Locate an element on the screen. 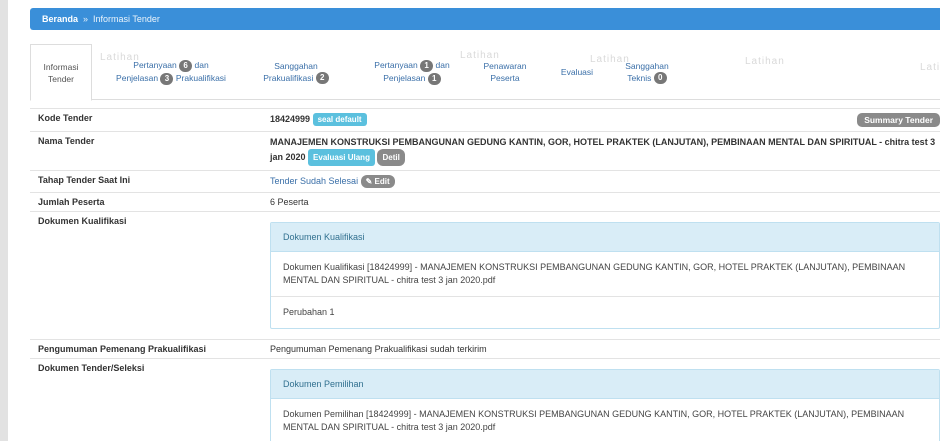 Image resolution: width=940 pixels, height=441 pixels. panel-title: Dokumen Kualifikasi is located at coordinates (605, 237).